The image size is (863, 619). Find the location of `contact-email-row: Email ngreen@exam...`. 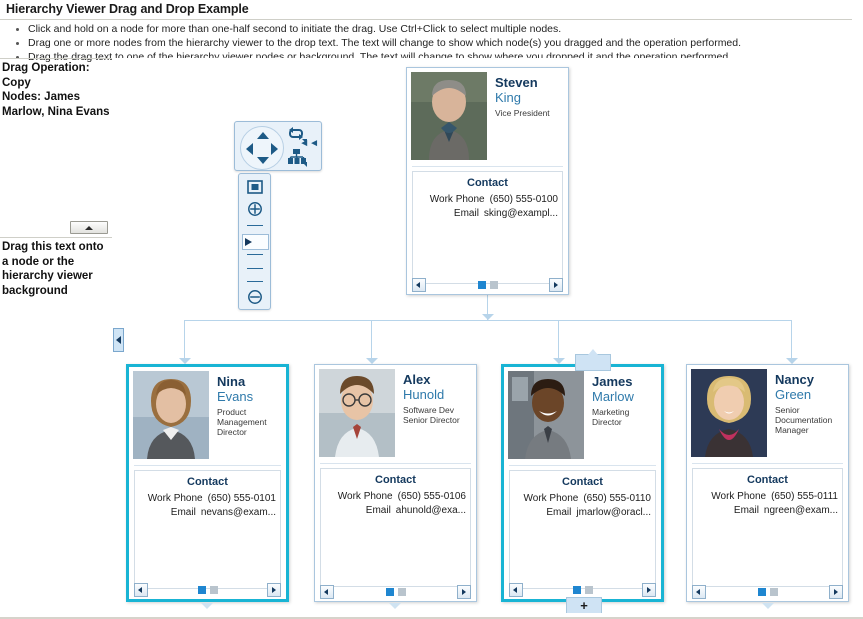

contact-email-row: Email ngreen@exam... is located at coordinates (767, 511).